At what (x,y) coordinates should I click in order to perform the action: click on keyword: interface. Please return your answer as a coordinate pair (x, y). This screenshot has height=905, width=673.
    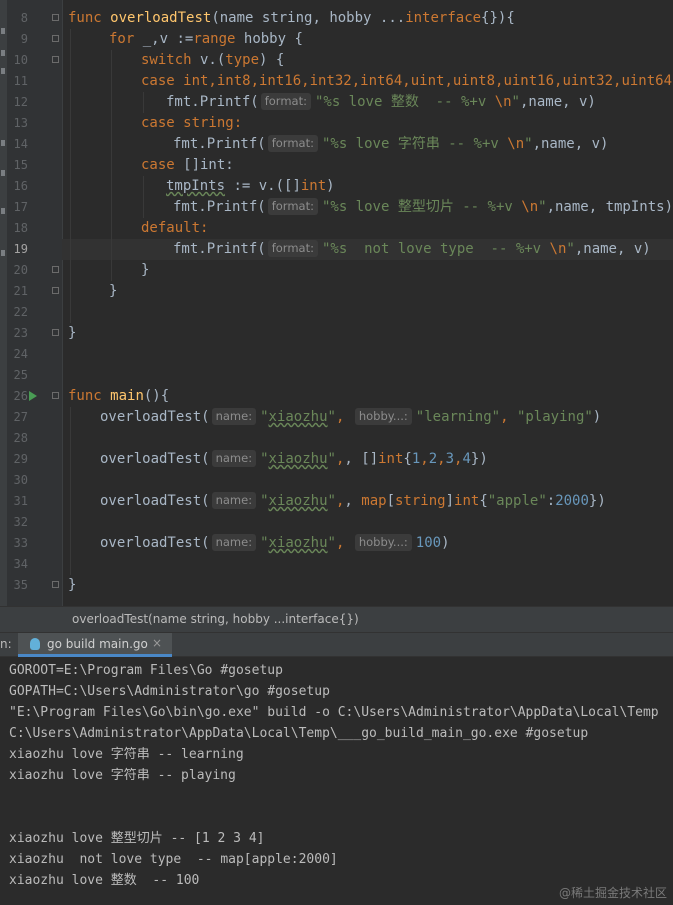
    Looking at the image, I should click on (443, 18).